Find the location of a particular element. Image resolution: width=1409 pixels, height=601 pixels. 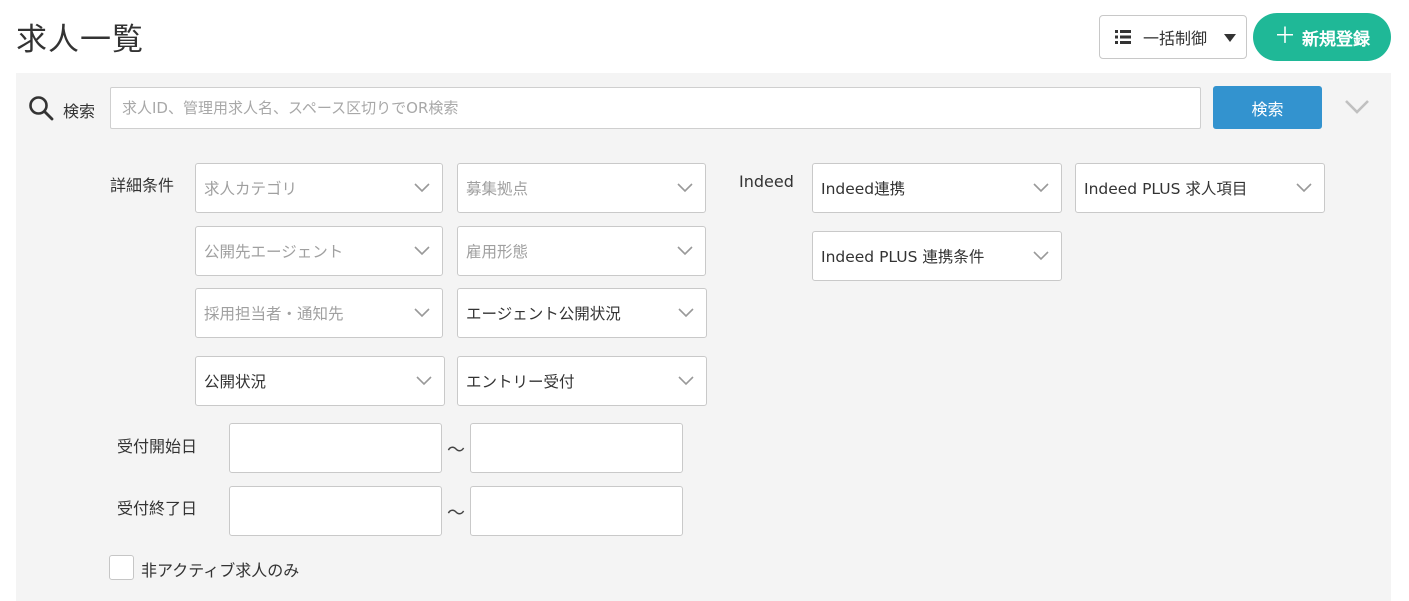

acceptance-end-date-label: 受付終了日 is located at coordinates (157, 508).